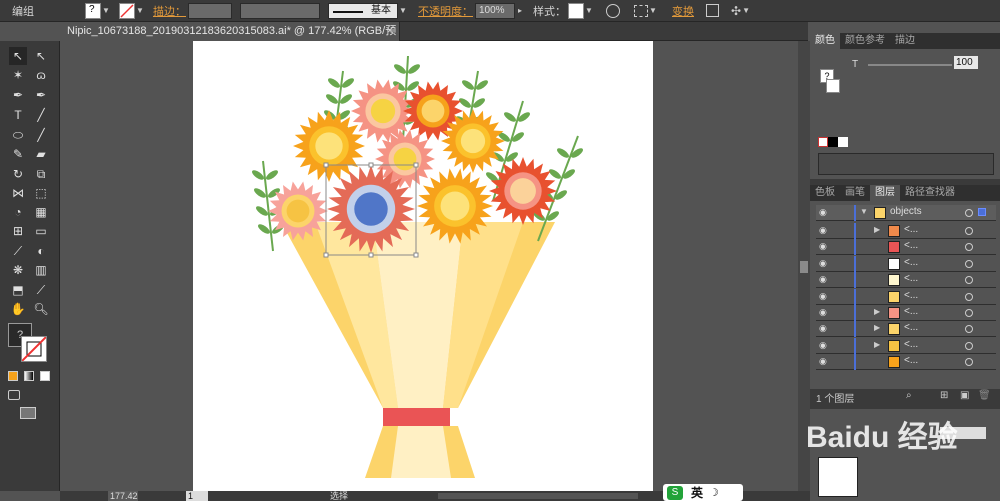 The image size is (1000, 501). What do you see at coordinates (41, 309) in the screenshot?
I see `zoom-tool-icon: 🔍︎` at bounding box center [41, 309].